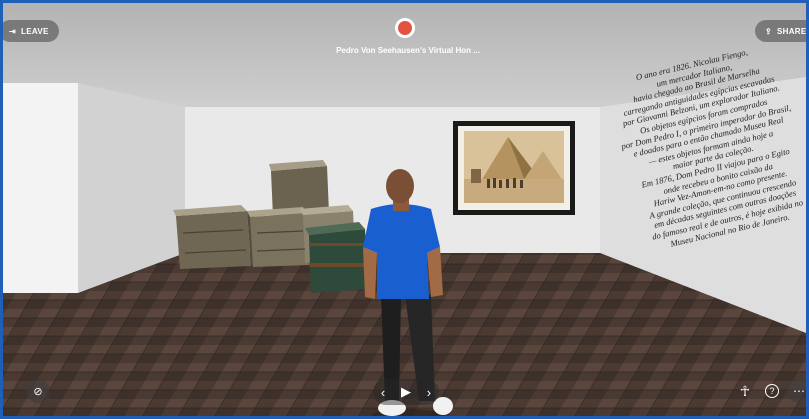  What do you see at coordinates (13, 31) in the screenshot?
I see `exit-icon: ⇥` at bounding box center [13, 31].